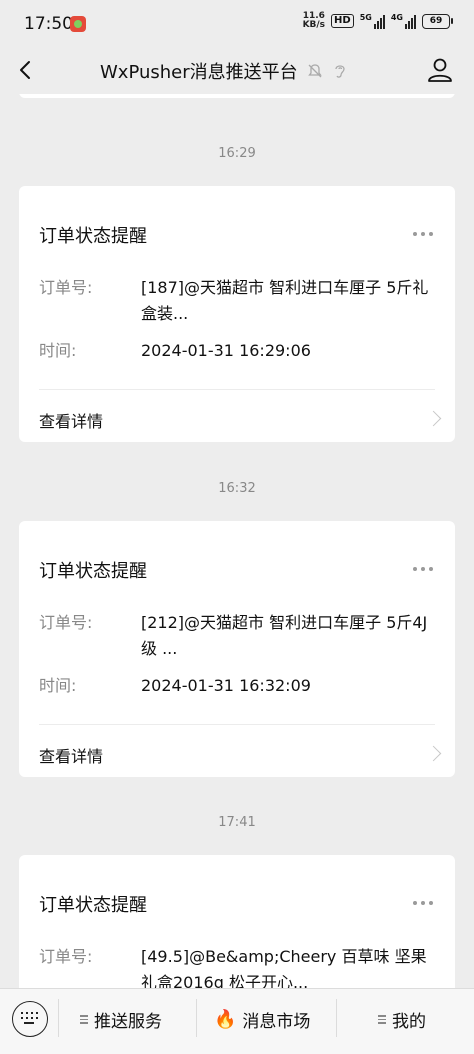 The height and width of the screenshot is (1054, 474). What do you see at coordinates (30, 1019) in the screenshot?
I see `keyboard-icon` at bounding box center [30, 1019].